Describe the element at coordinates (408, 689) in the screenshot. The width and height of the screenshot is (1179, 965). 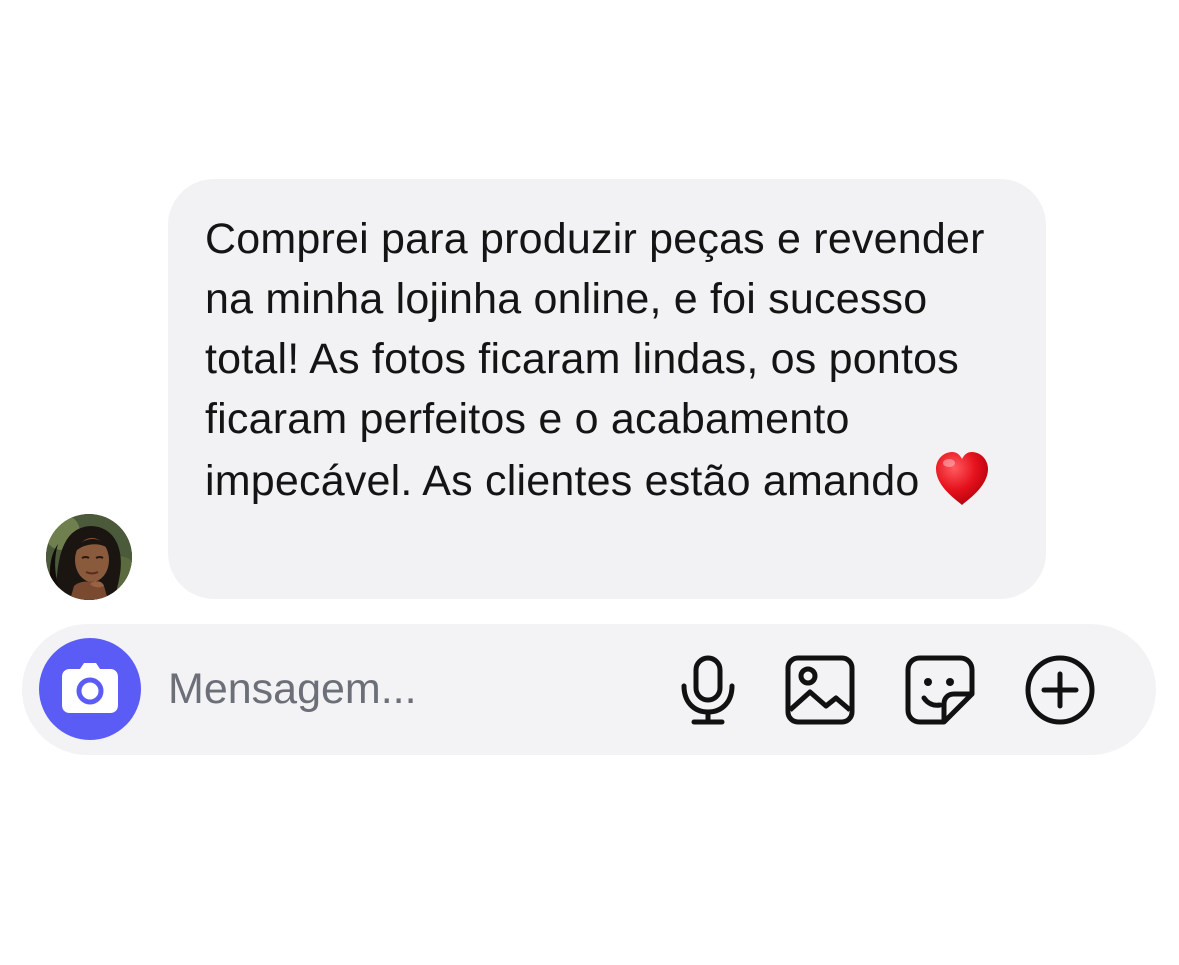
I see `message-input` at that location.